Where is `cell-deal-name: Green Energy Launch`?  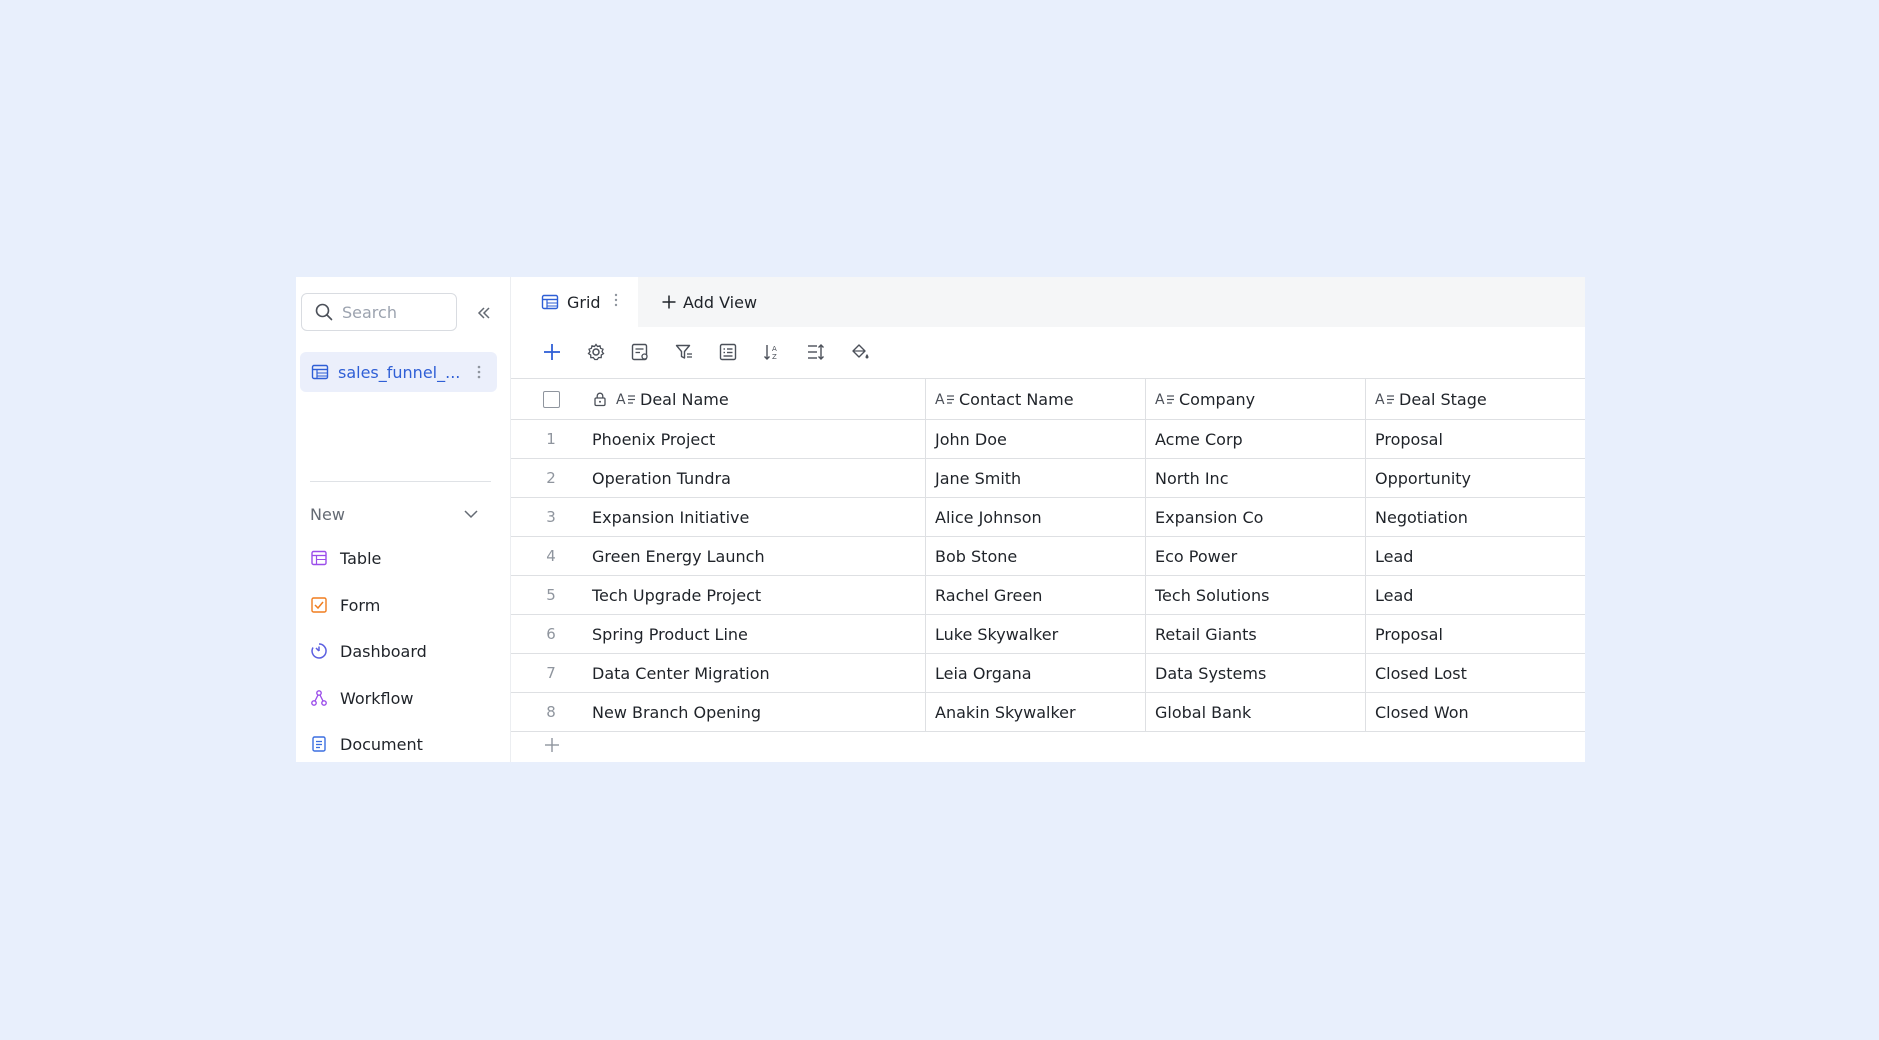 cell-deal-name: Green Energy Launch is located at coordinates (758, 556).